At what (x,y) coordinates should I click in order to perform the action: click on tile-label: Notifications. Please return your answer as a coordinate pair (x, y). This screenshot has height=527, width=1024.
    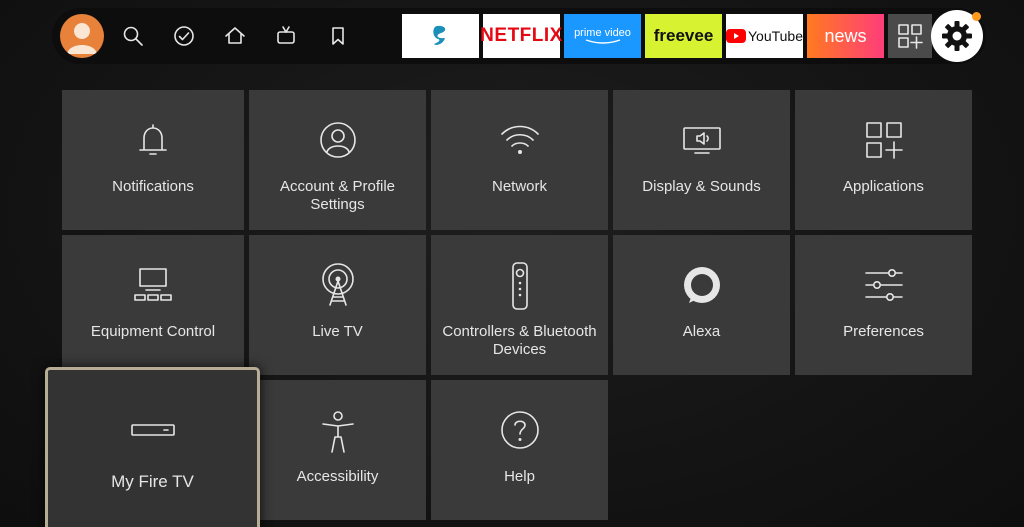
    Looking at the image, I should click on (153, 186).